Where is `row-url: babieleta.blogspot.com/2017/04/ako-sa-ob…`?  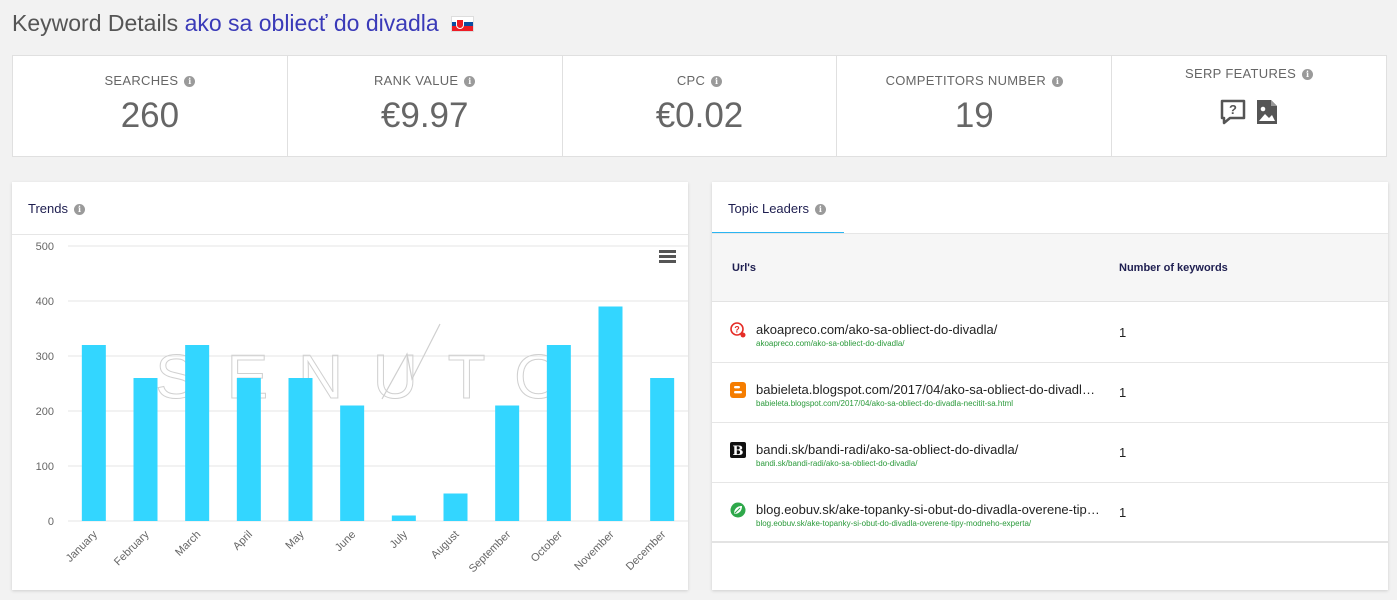
row-url: babieleta.blogspot.com/2017/04/ako-sa-ob… is located at coordinates (928, 389).